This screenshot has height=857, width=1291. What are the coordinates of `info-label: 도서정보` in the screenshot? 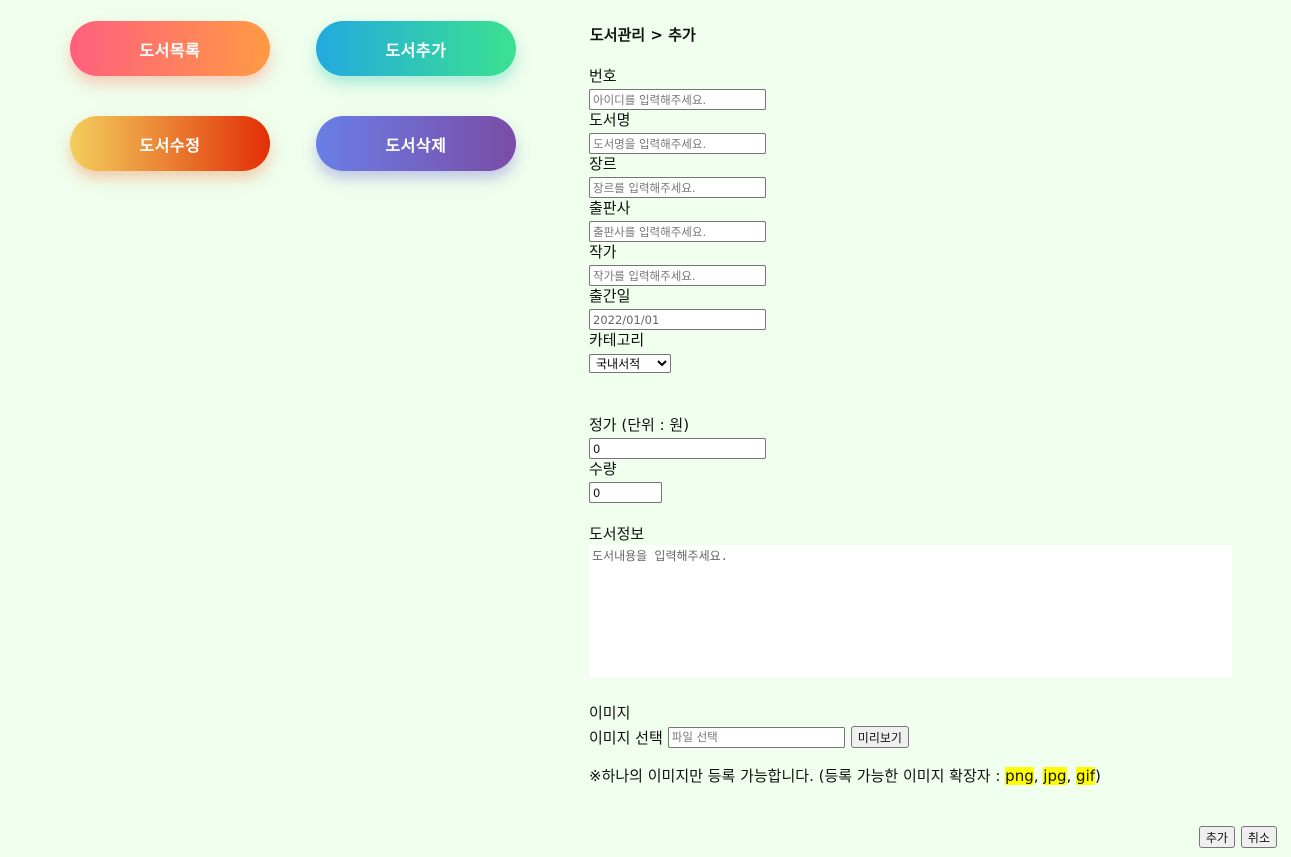 It's located at (617, 534).